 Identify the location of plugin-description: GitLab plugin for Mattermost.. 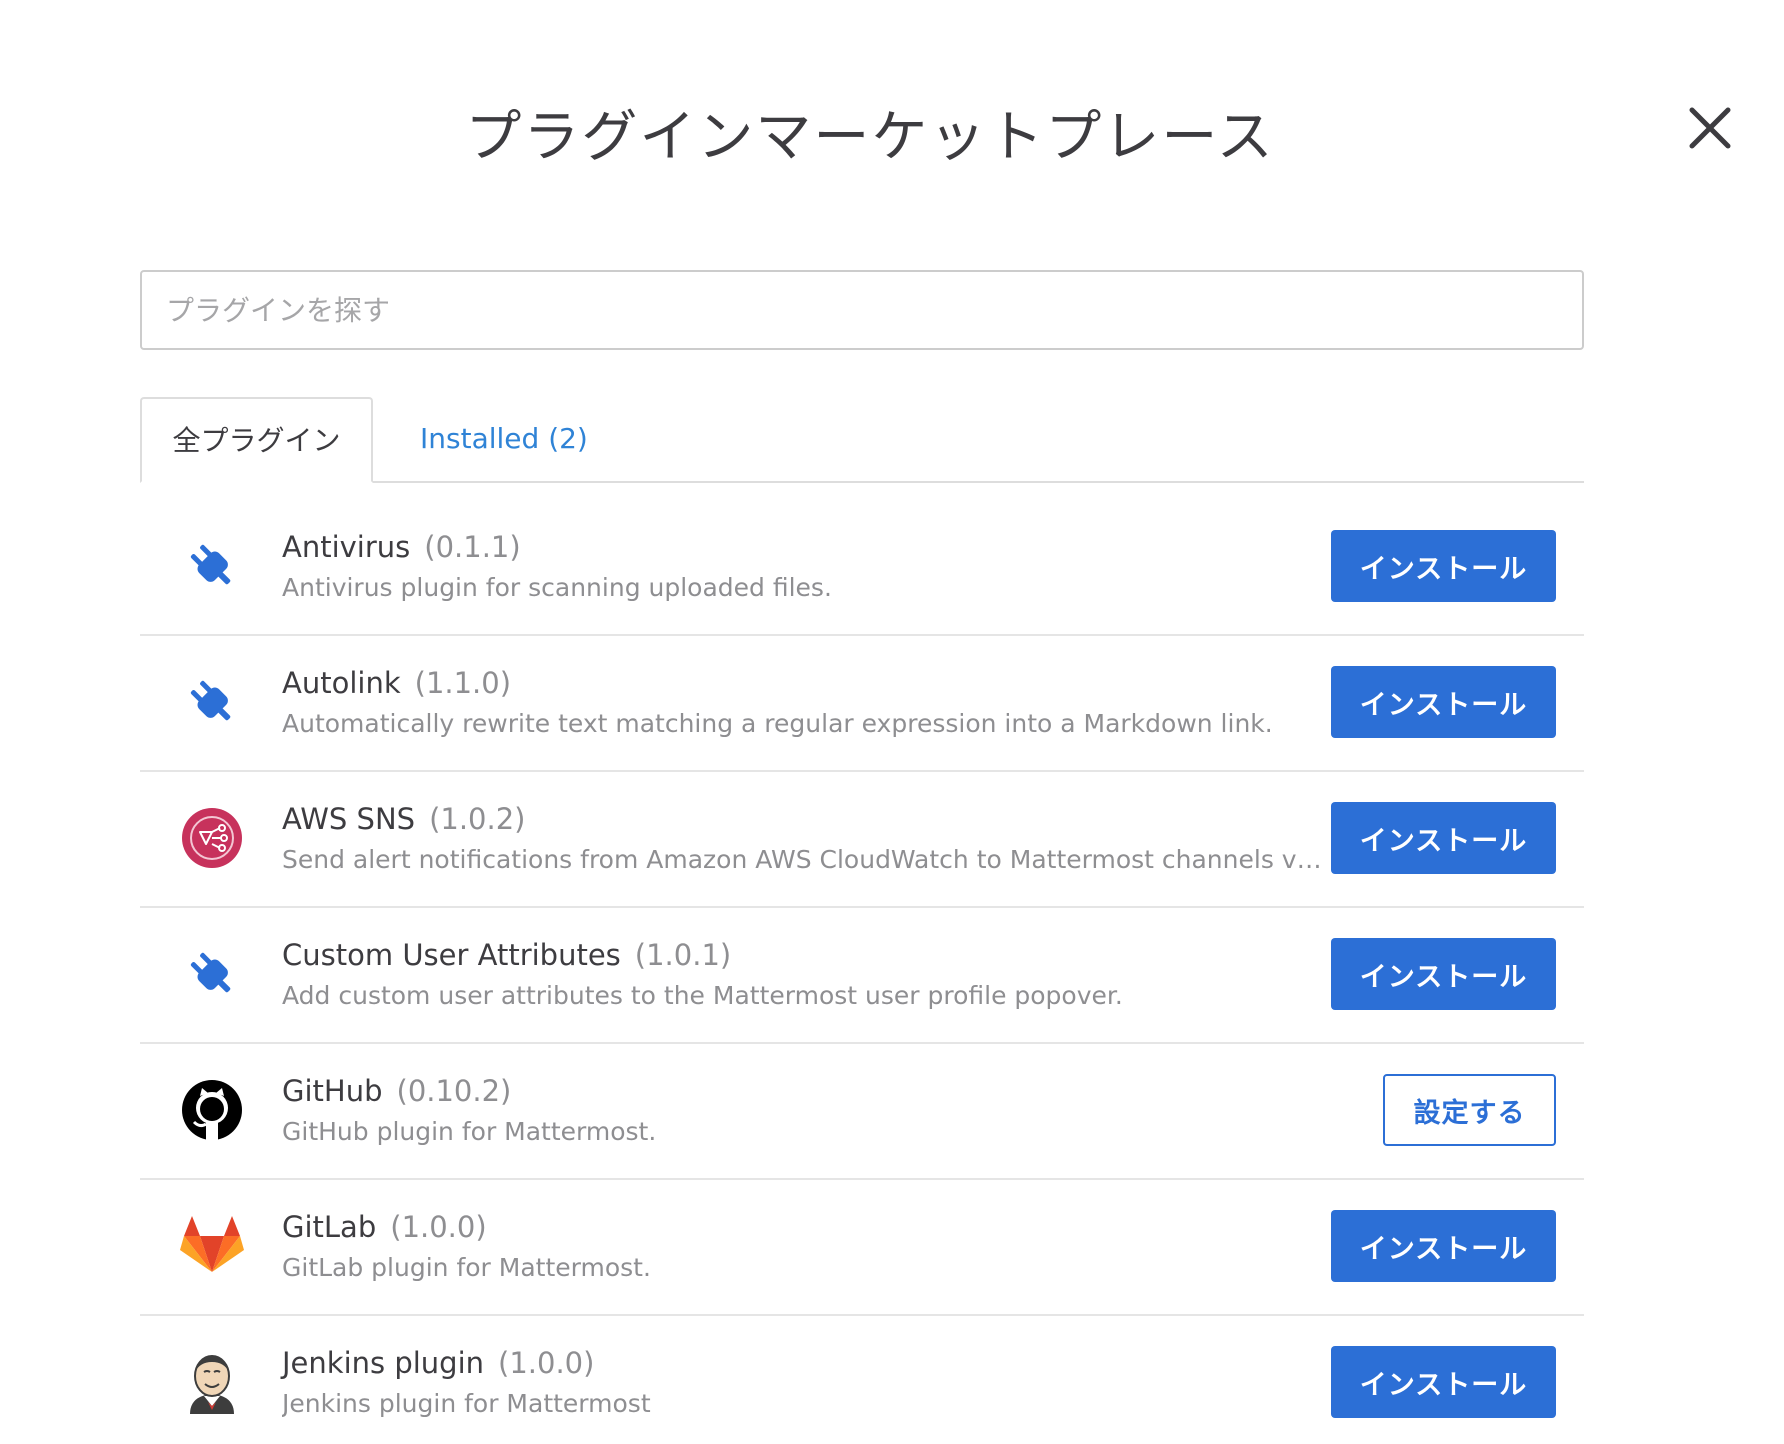
(466, 1267).